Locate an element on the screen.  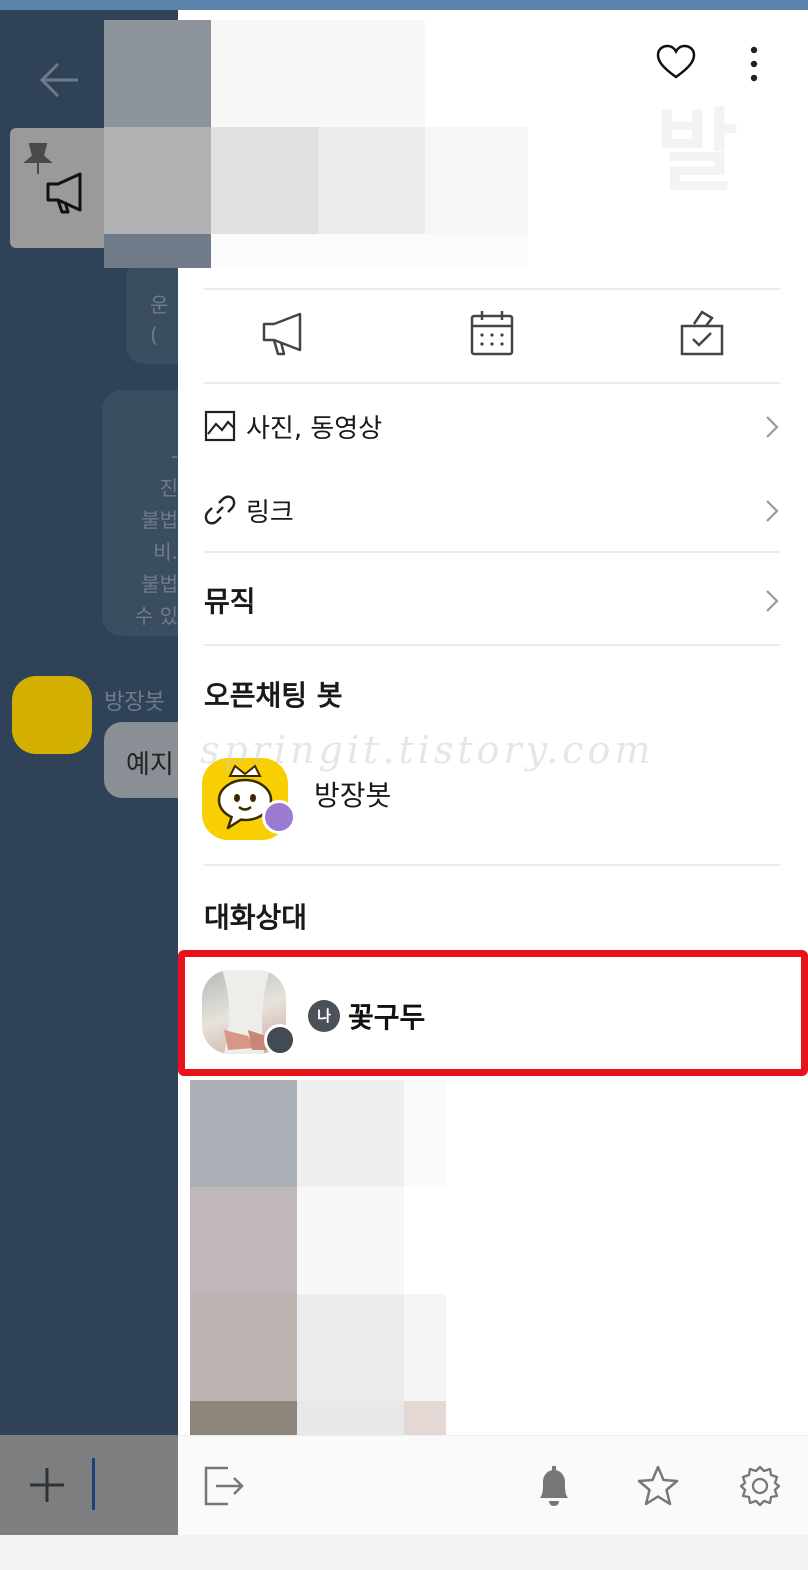
menu-label: 사진, 동영상 is located at coordinates (314, 428).